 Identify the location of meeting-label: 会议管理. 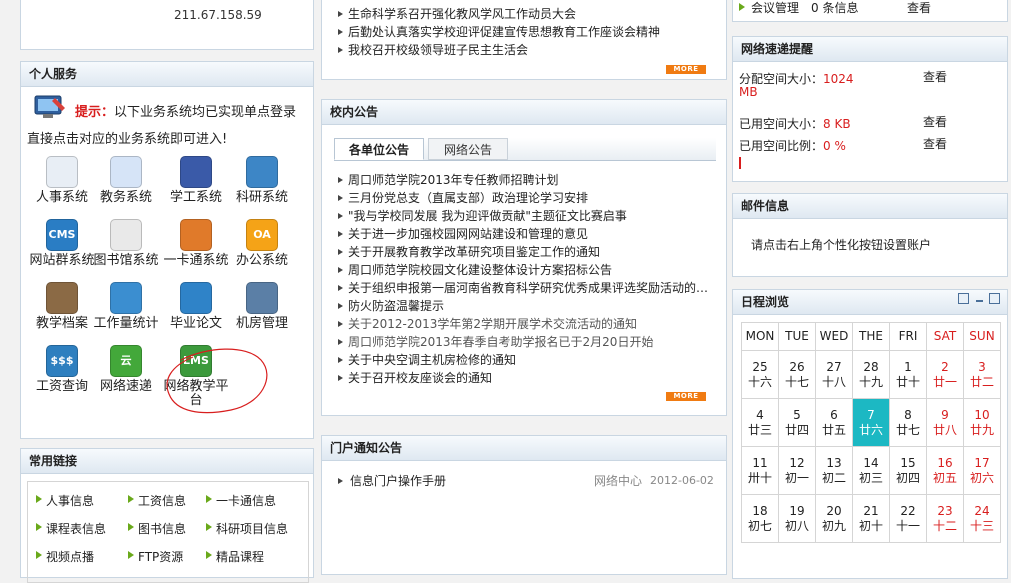
(775, 8).